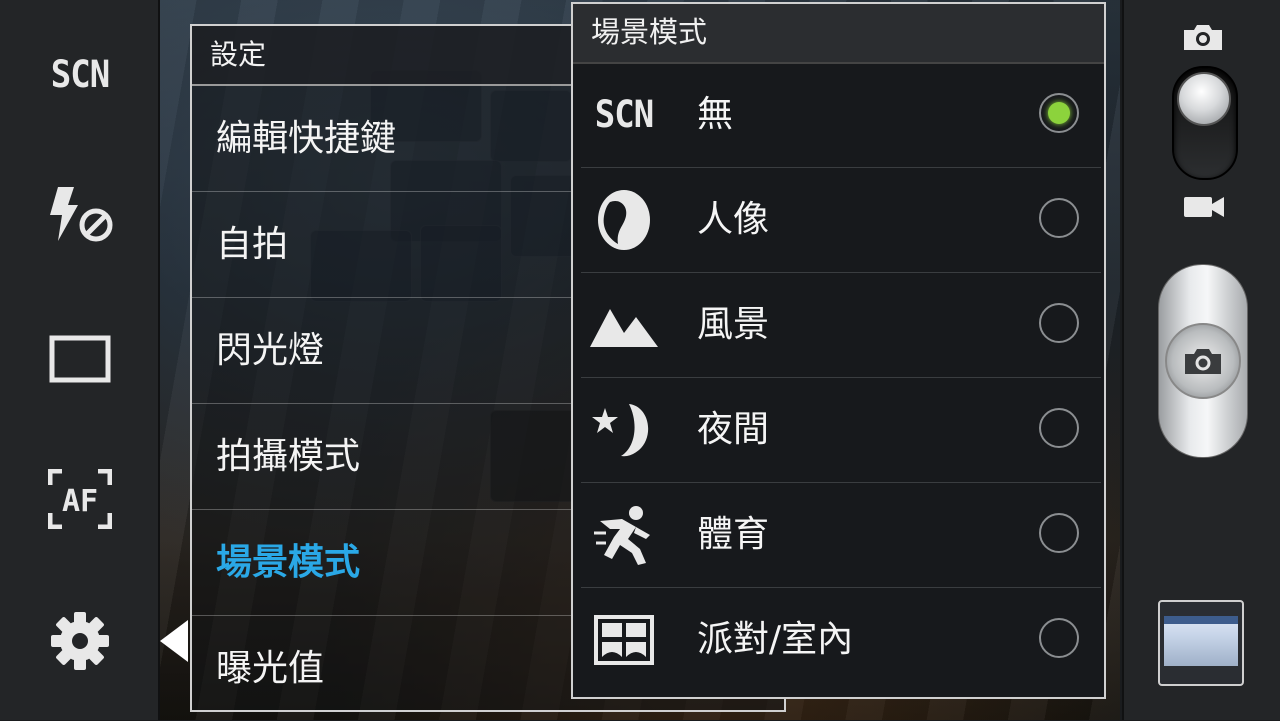 The height and width of the screenshot is (721, 1280). What do you see at coordinates (841, 115) in the screenshot?
I see `scene-option-none: SCN 無` at bounding box center [841, 115].